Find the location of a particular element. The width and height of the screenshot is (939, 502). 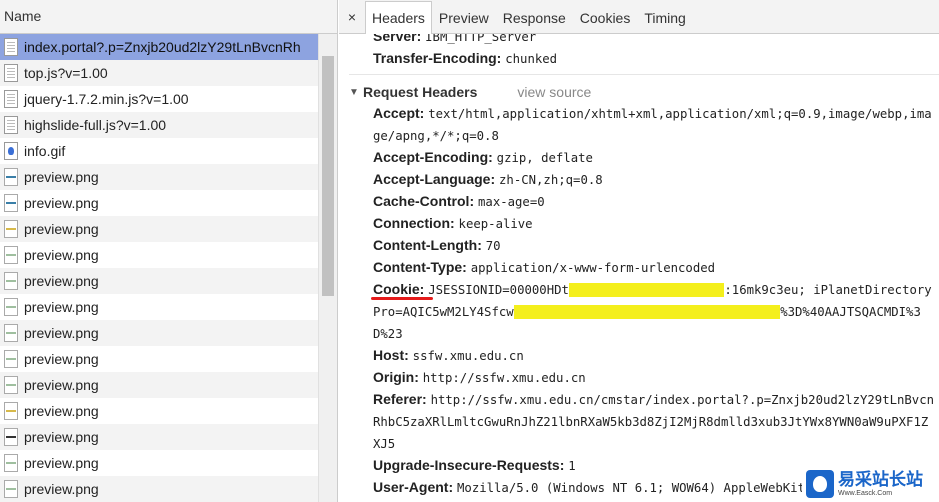

header-value: 1 is located at coordinates (572, 466).